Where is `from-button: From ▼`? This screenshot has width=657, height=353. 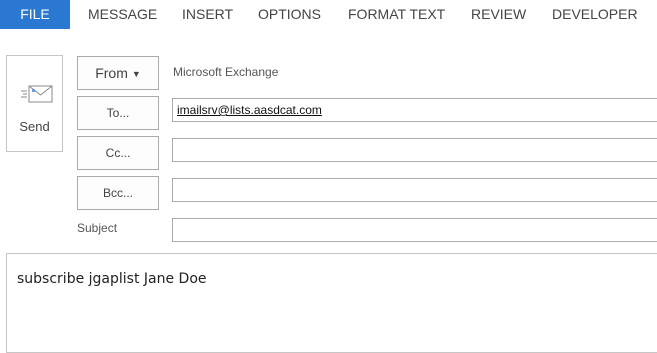 from-button: From ▼ is located at coordinates (118, 73).